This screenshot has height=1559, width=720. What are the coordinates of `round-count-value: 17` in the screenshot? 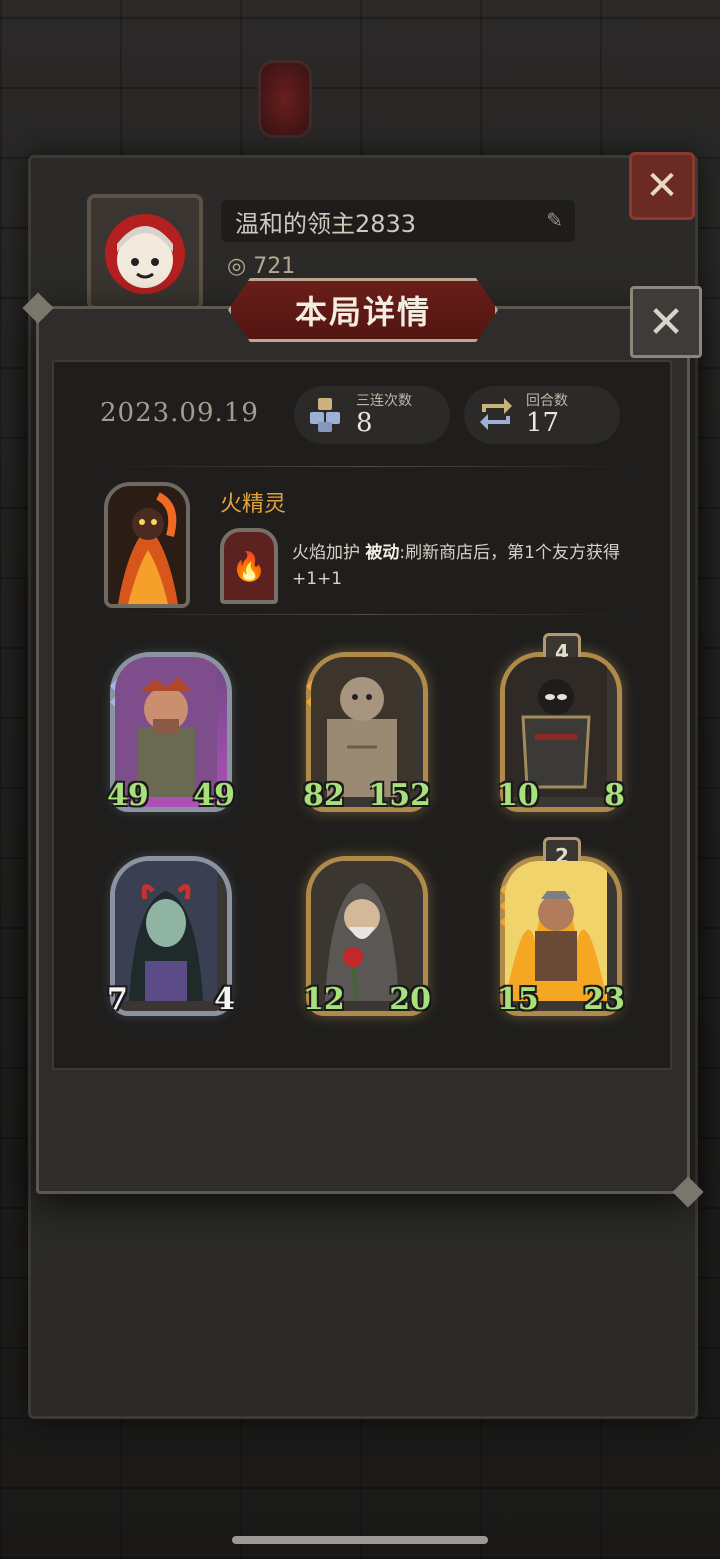 It's located at (543, 423).